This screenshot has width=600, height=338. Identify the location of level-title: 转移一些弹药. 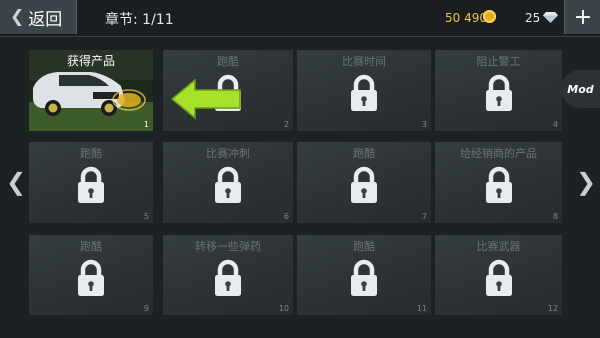
(228, 246).